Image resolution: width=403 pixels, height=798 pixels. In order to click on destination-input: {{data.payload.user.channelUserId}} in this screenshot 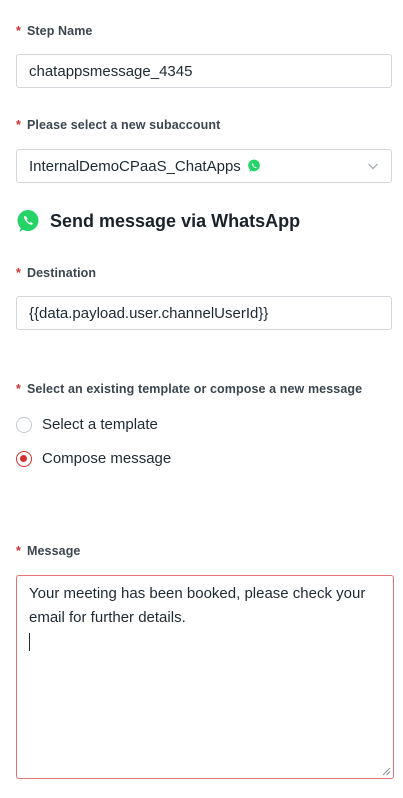, I will do `click(204, 313)`.